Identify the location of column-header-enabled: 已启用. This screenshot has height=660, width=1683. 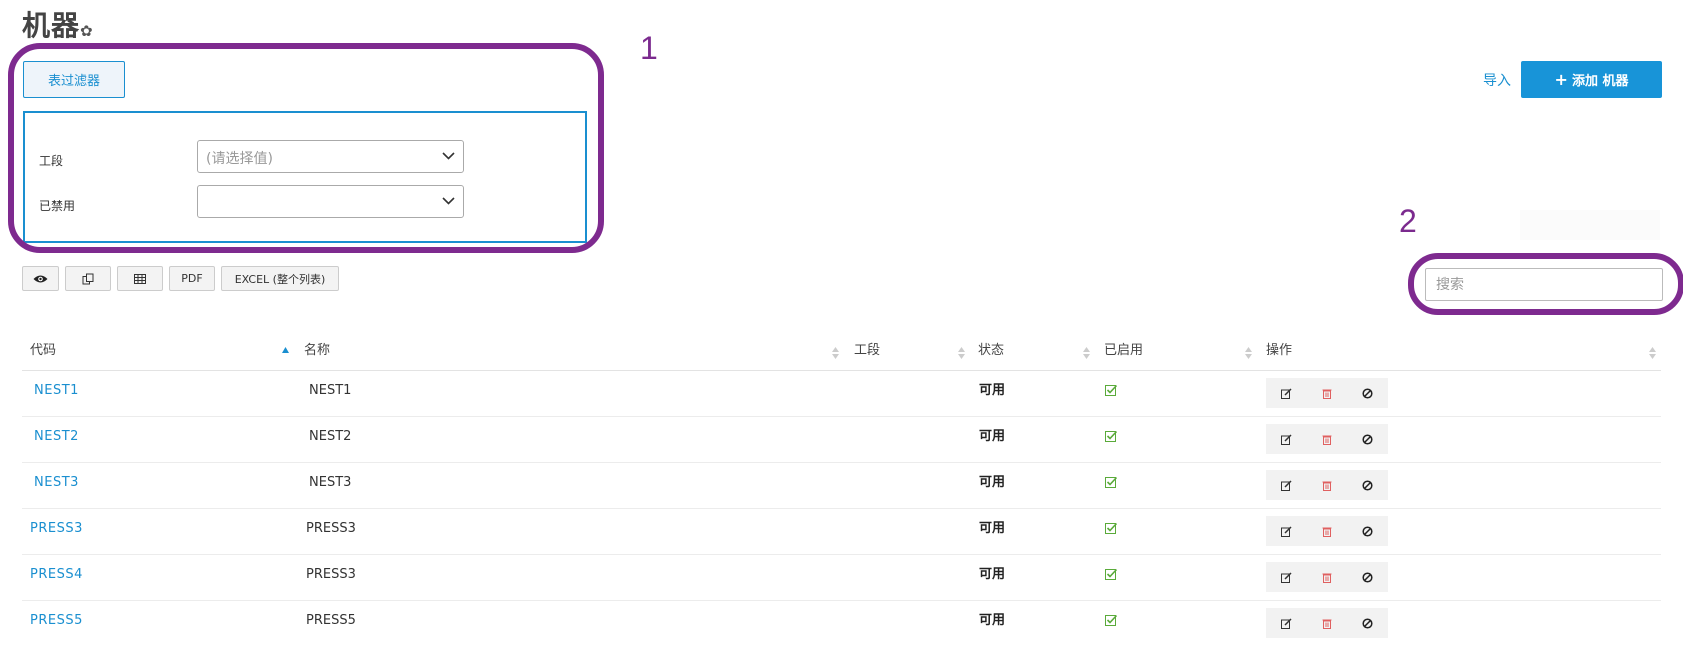
(1123, 354).